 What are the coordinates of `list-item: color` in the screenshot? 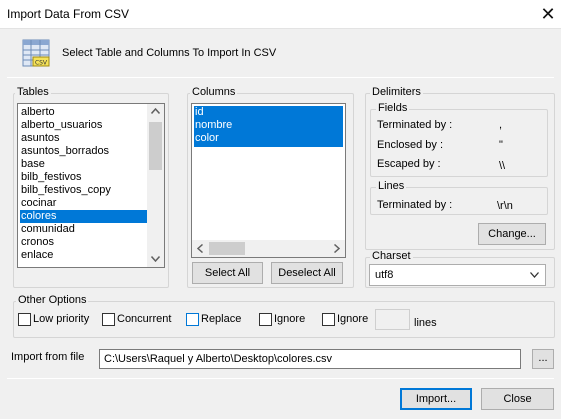 It's located at (206, 138).